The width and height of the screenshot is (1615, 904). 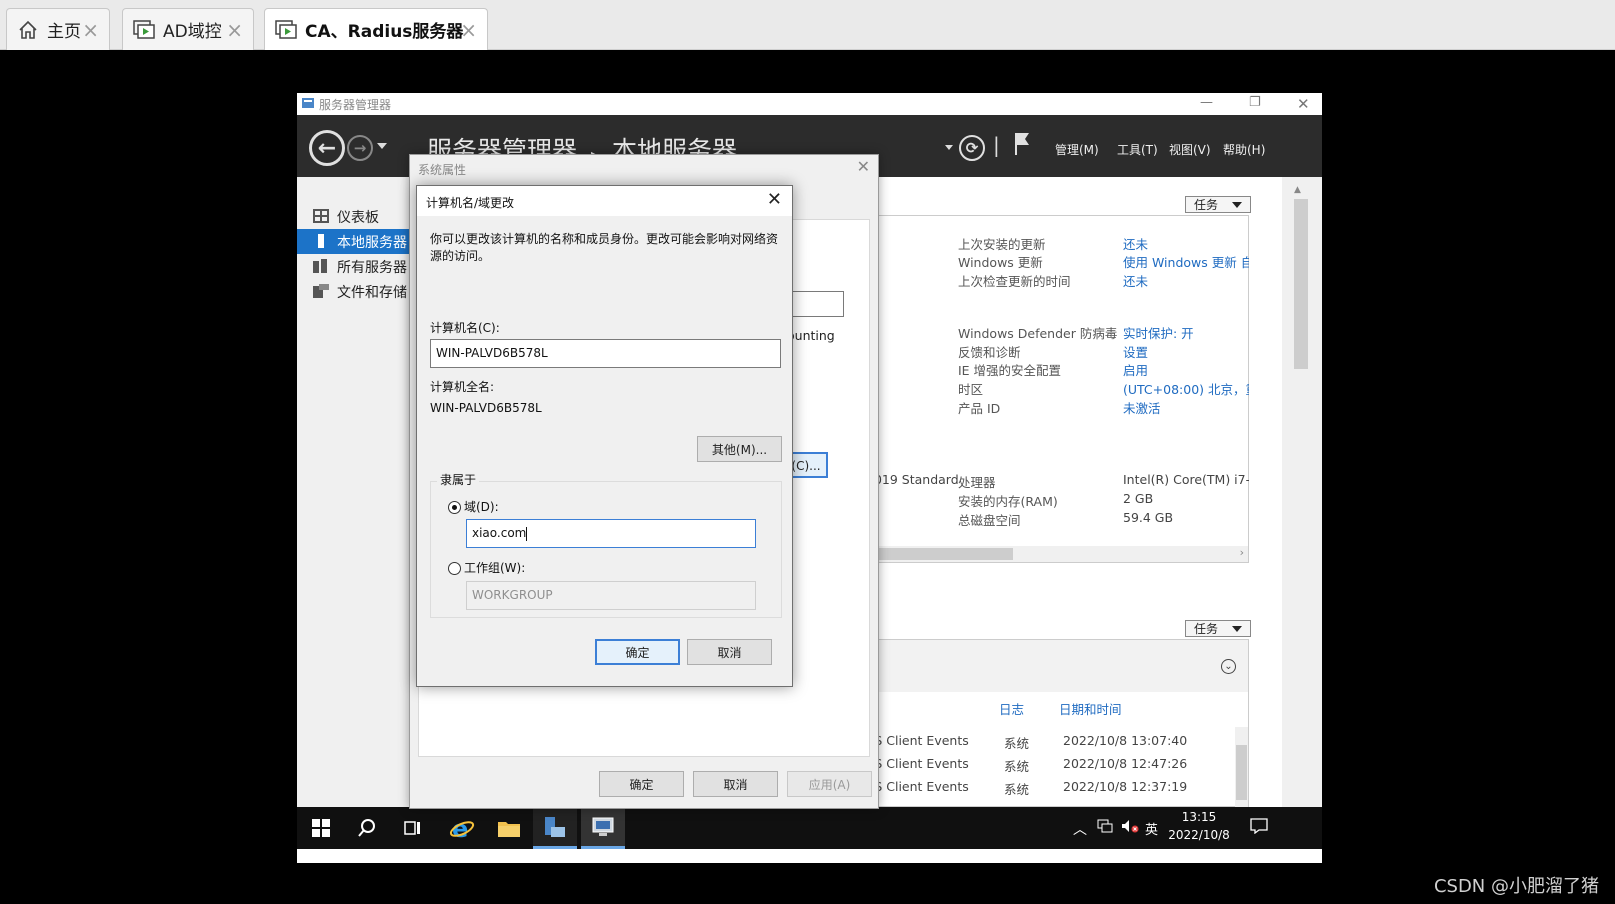 I want to click on host-tab-label: CA、Radius服务器, so click(x=384, y=32).